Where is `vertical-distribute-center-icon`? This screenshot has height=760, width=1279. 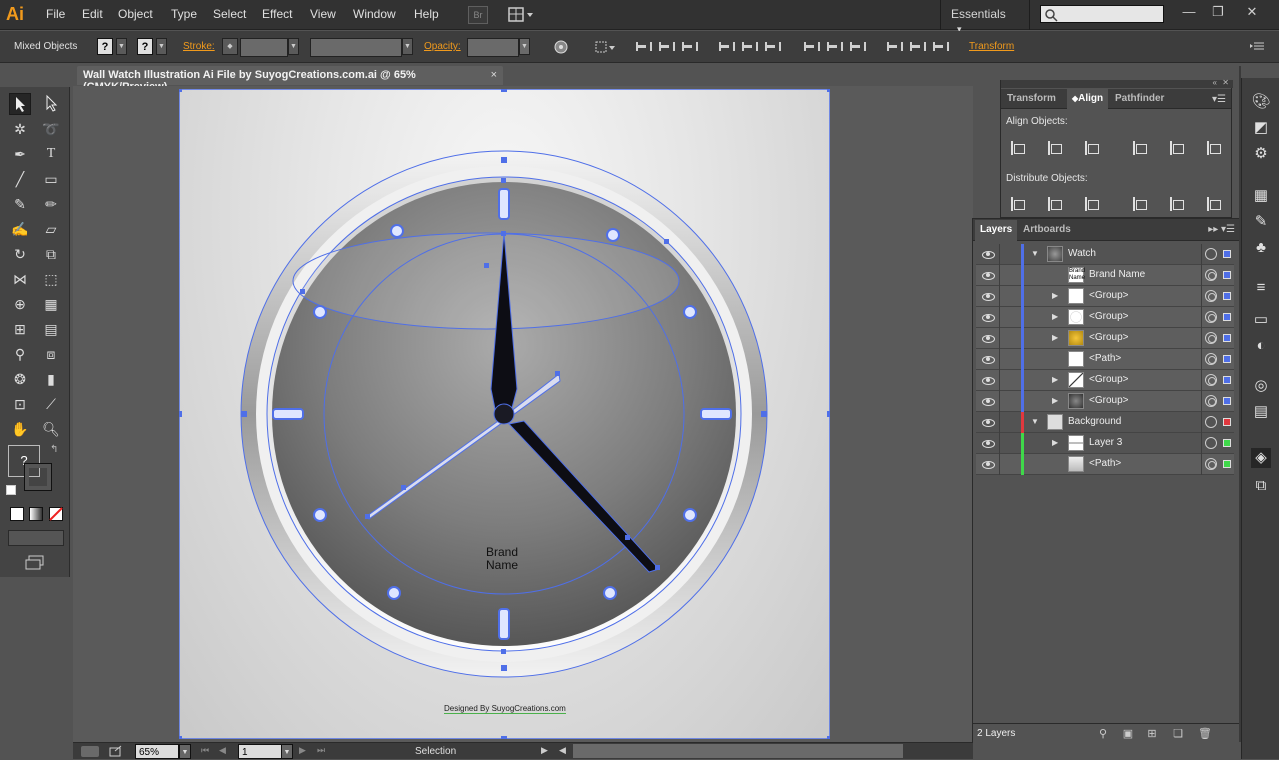
vertical-distribute-center-icon is located at coordinates (1055, 204).